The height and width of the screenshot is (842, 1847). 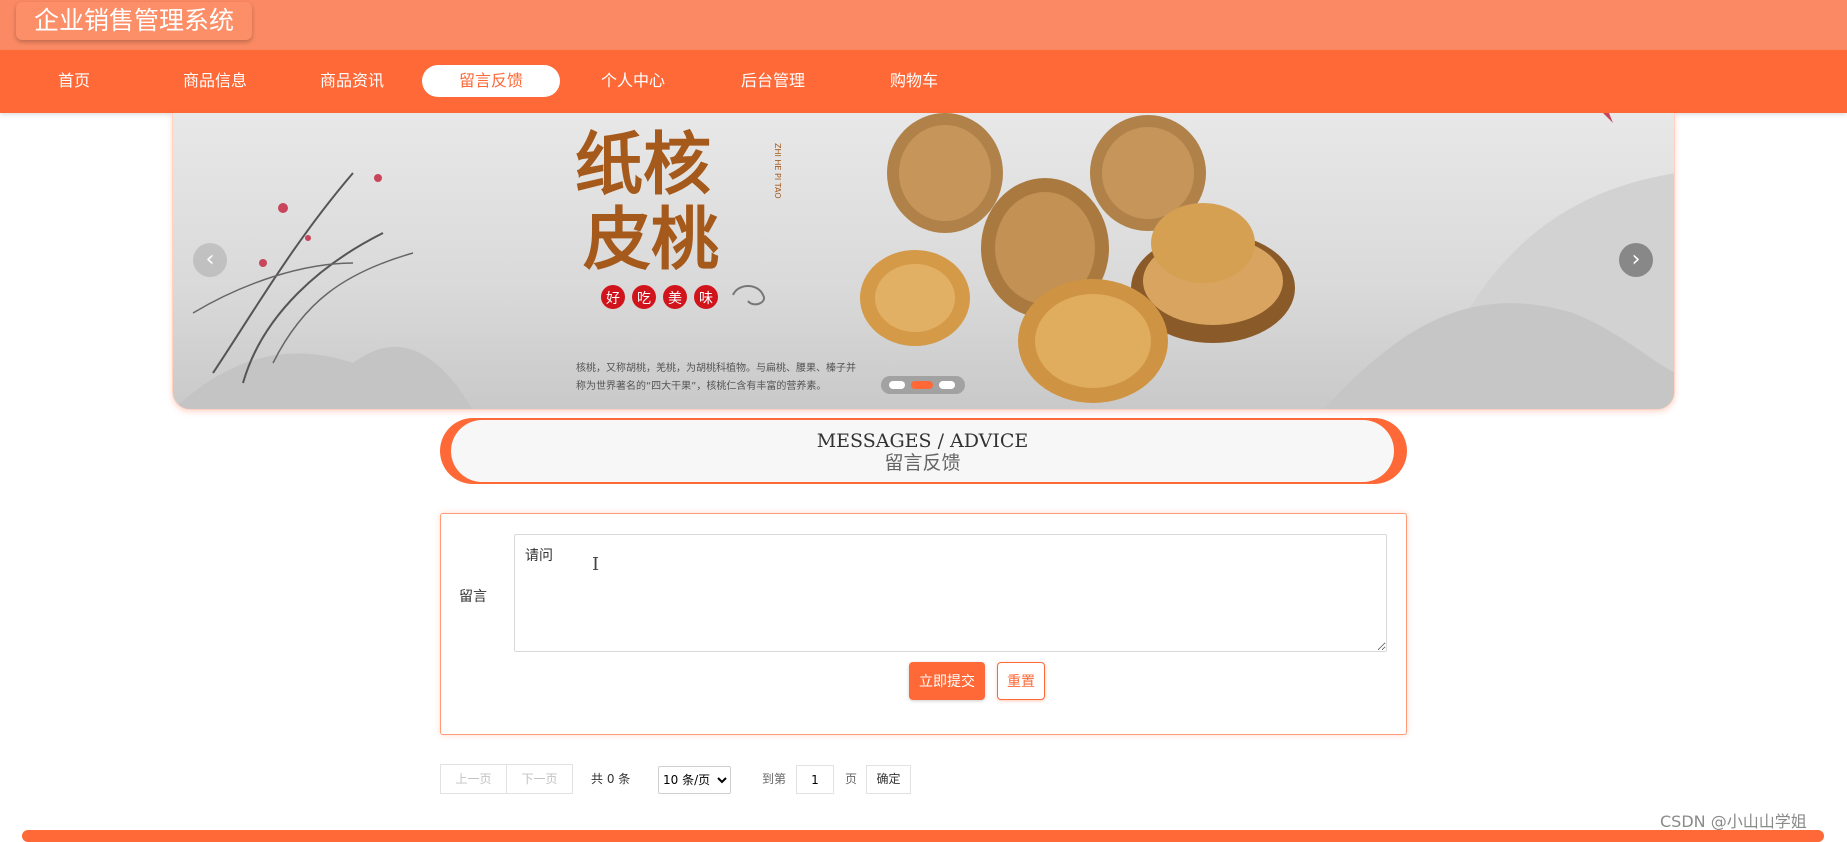 I want to click on banner-badge-1: 好, so click(x=613, y=299).